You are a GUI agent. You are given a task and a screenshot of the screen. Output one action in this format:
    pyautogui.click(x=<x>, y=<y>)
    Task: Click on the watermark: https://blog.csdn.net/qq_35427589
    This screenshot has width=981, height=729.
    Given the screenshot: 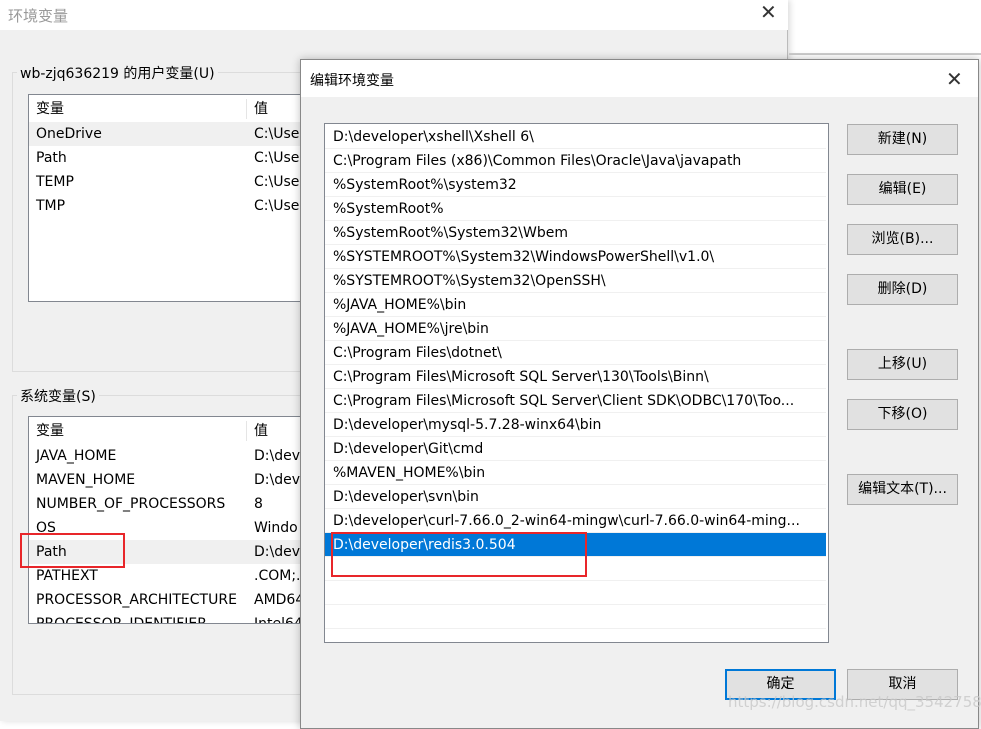 What is the action you would take?
    pyautogui.click(x=854, y=702)
    